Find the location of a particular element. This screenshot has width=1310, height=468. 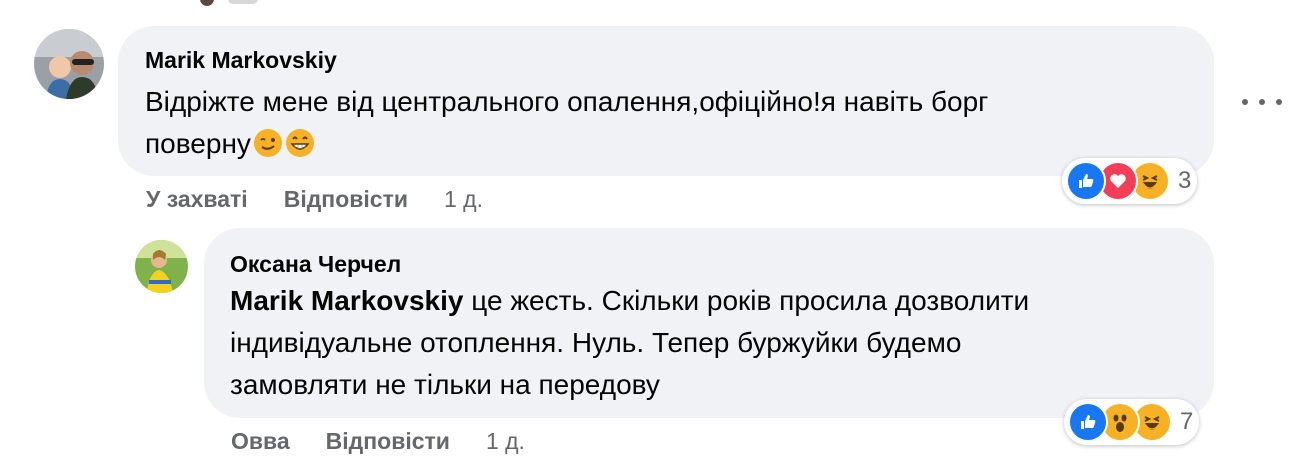

comment-author: Marik Markovskiy is located at coordinates (241, 60).